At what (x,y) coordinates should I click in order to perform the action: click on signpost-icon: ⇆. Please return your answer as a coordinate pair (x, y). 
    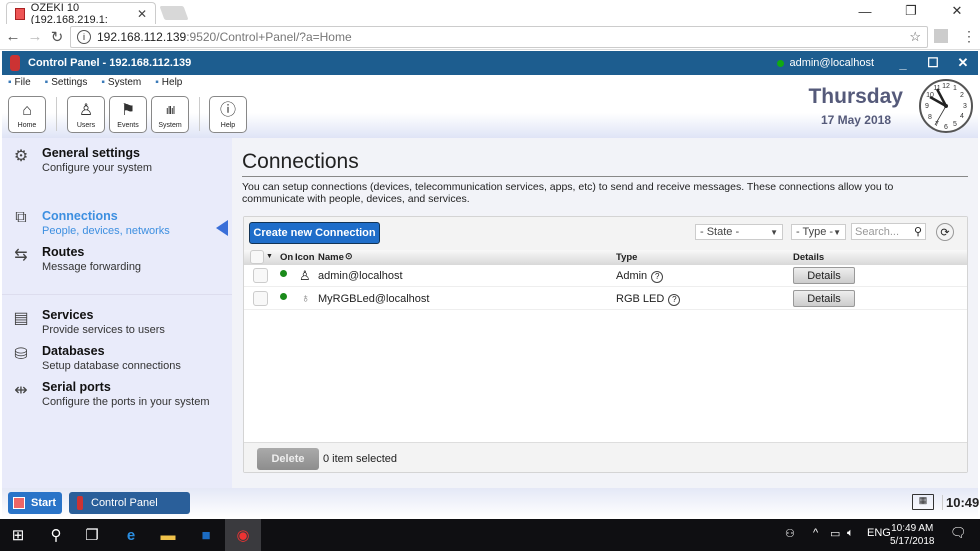
    Looking at the image, I should click on (21, 255).